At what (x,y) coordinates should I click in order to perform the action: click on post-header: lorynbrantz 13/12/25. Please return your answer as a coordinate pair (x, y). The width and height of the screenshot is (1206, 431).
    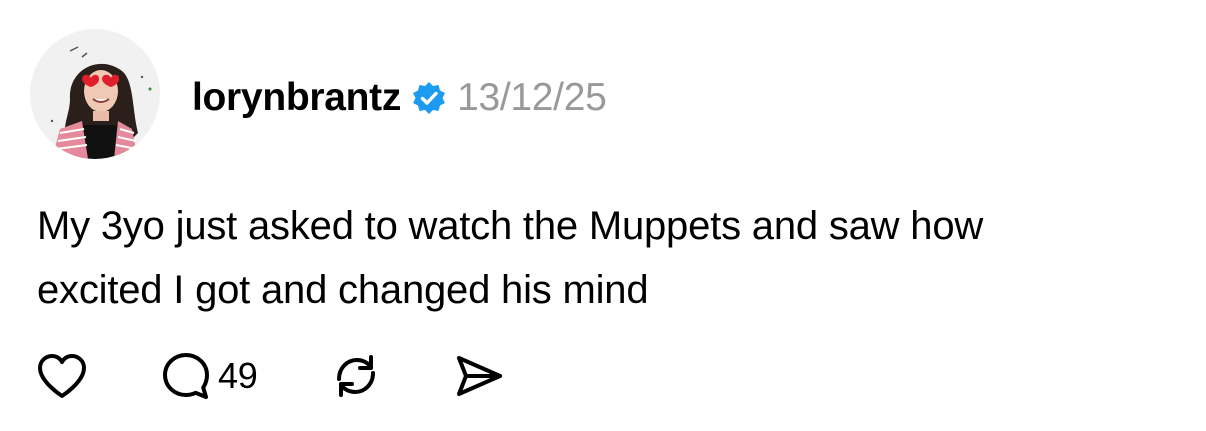
    Looking at the image, I should click on (399, 98).